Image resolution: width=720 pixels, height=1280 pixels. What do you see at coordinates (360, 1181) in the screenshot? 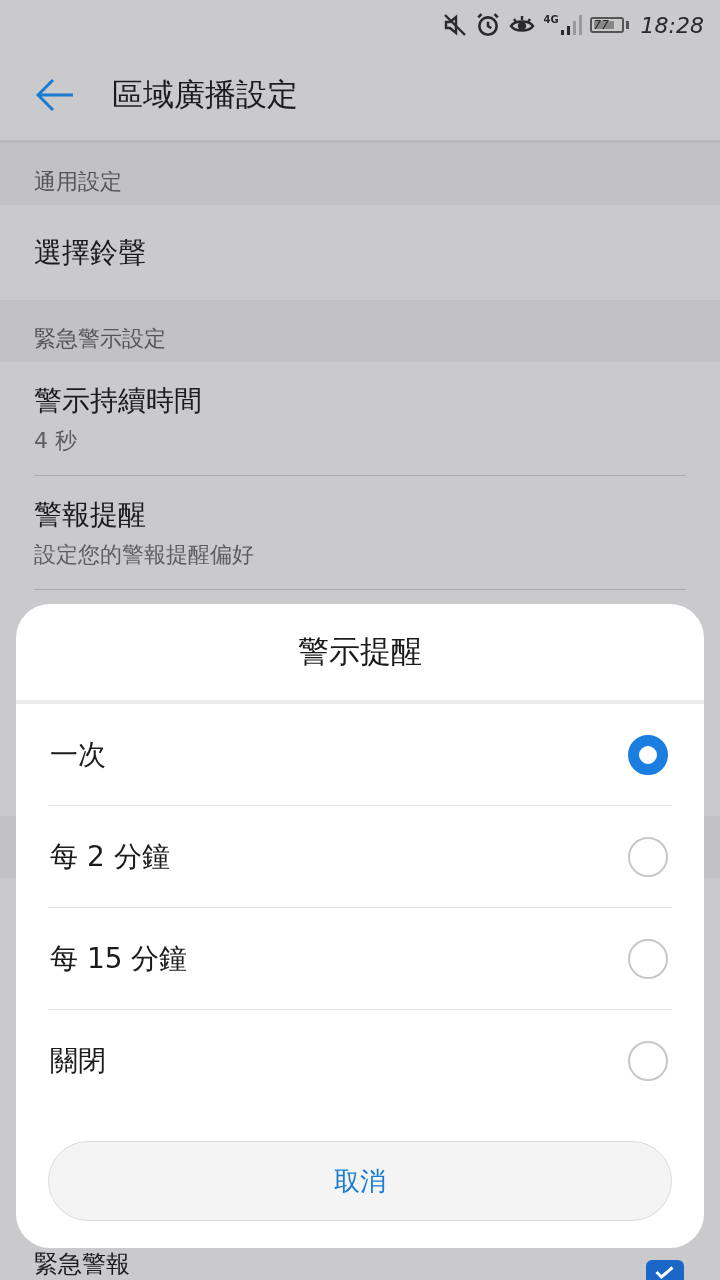
I see `cancel-button: 取消` at bounding box center [360, 1181].